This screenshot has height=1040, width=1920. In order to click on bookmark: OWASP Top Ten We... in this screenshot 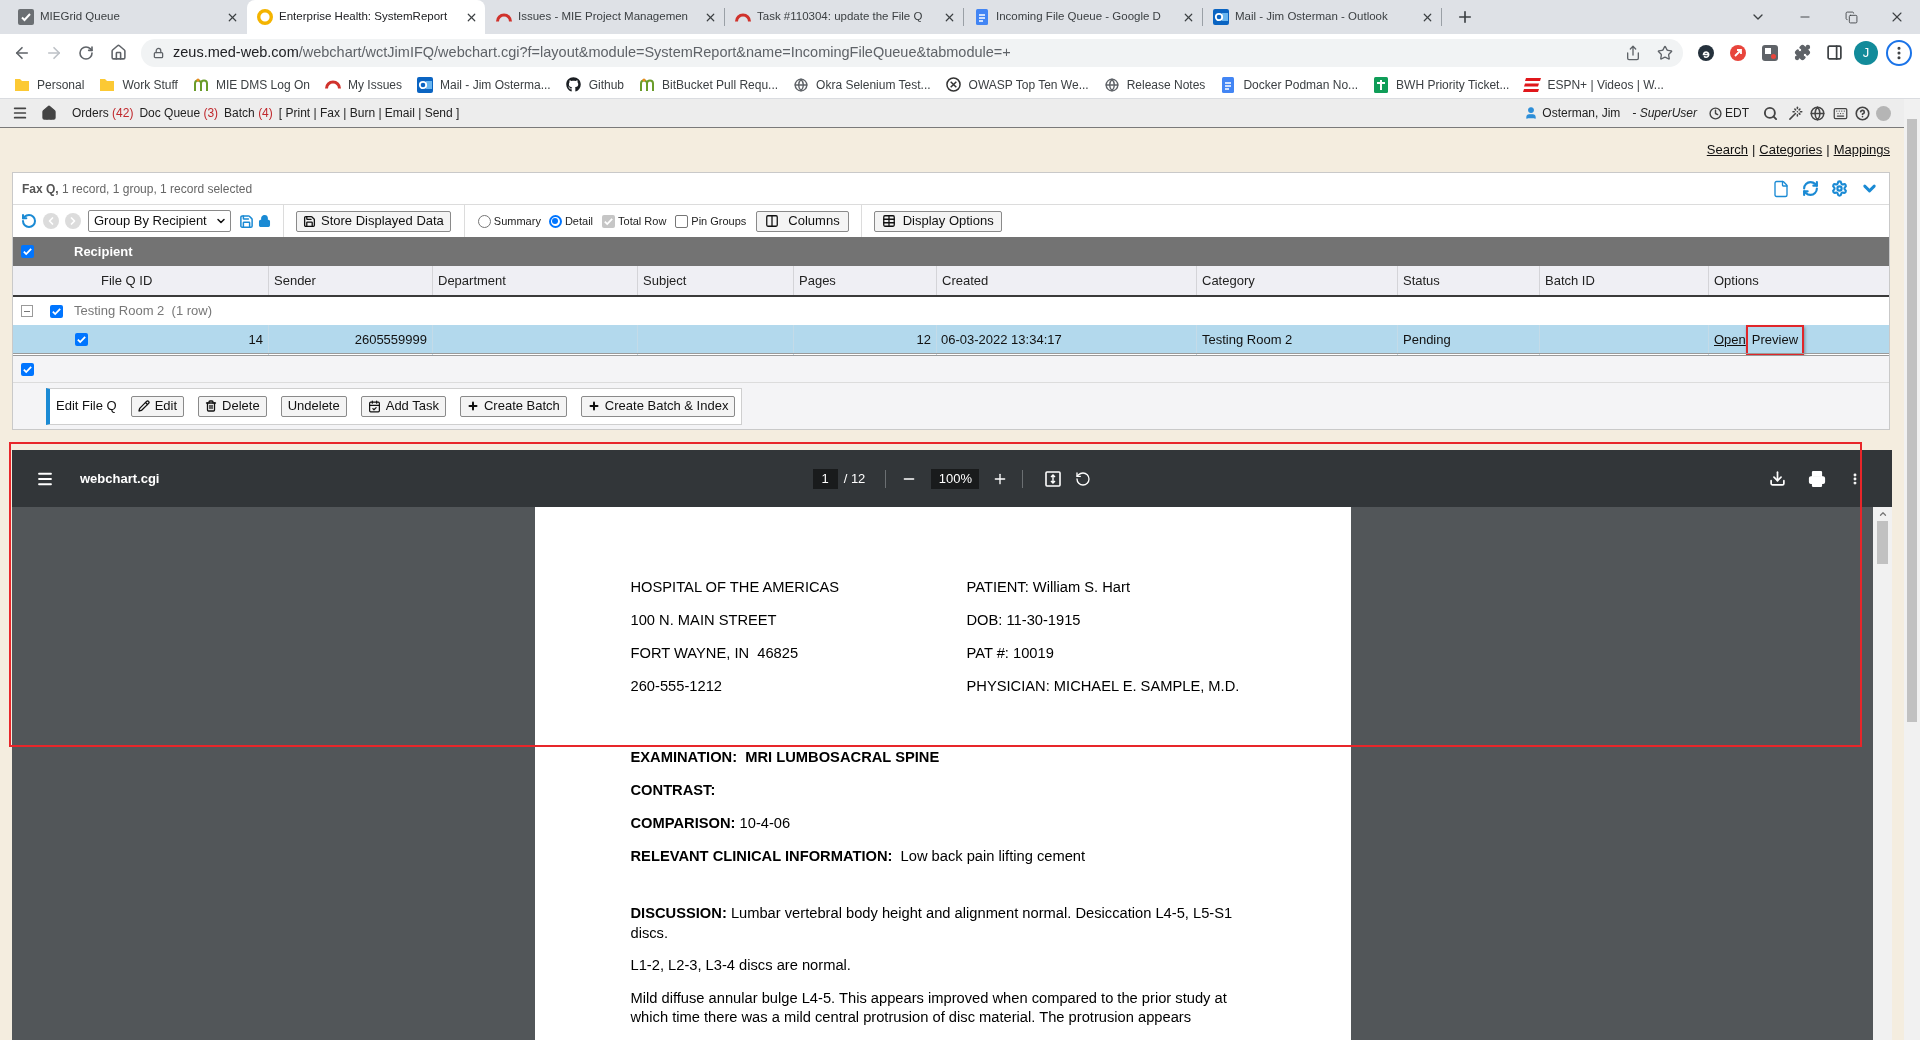, I will do `click(1016, 84)`.